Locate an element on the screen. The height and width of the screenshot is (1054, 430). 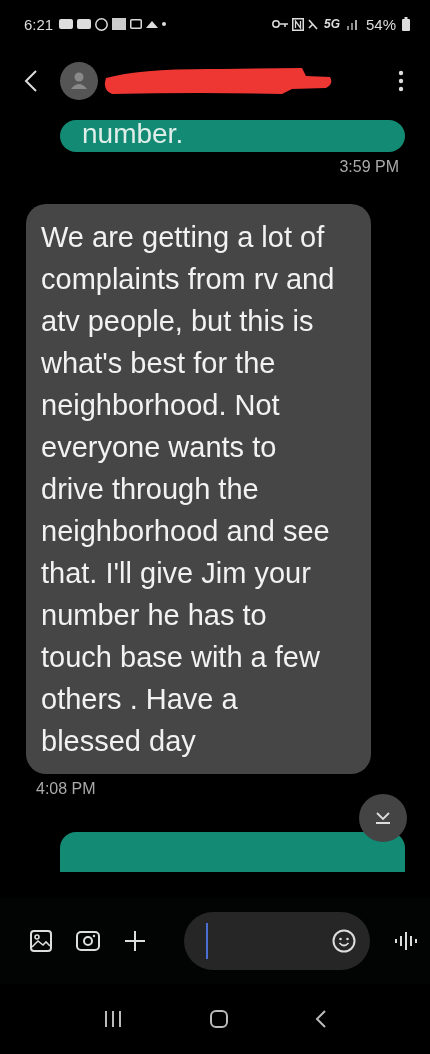
sent-message-bubble: number. is located at coordinates (232, 136).